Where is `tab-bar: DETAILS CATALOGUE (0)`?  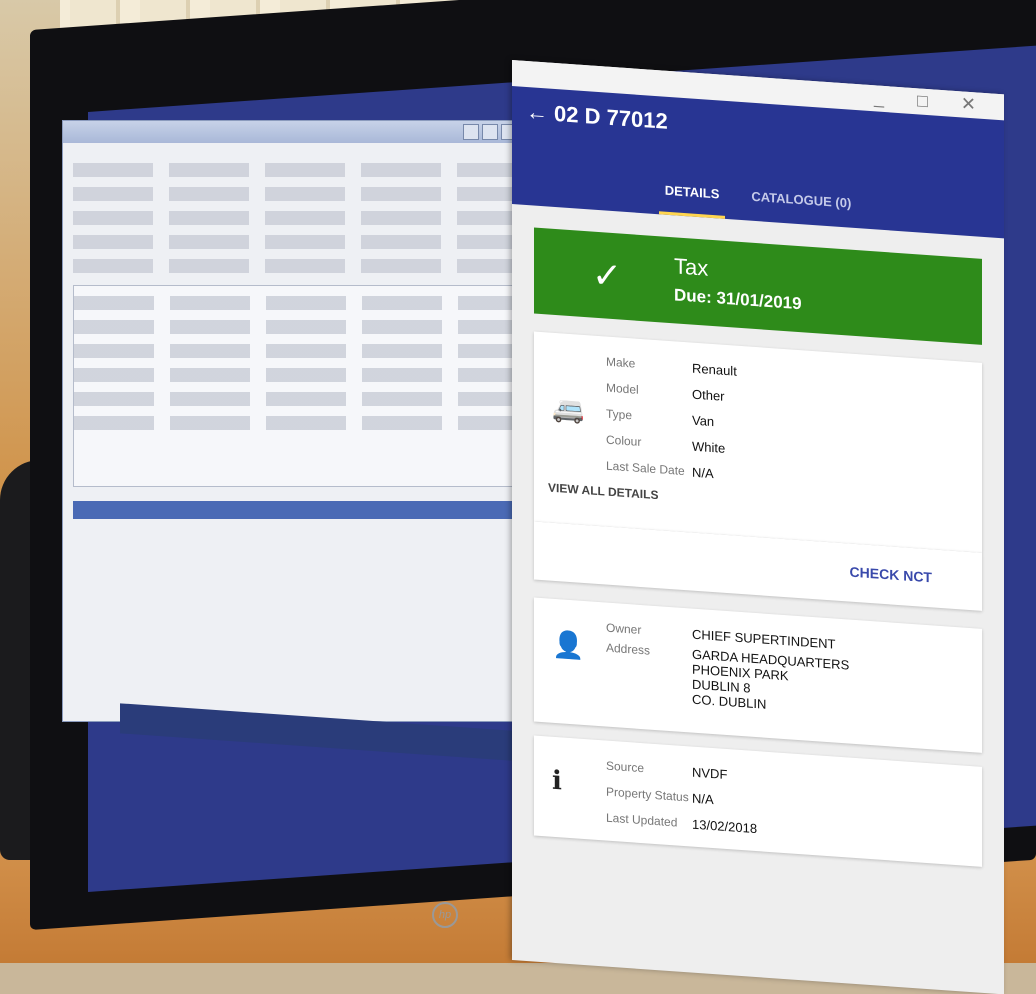
tab-bar: DETAILS CATALOGUE (0) is located at coordinates (758, 197).